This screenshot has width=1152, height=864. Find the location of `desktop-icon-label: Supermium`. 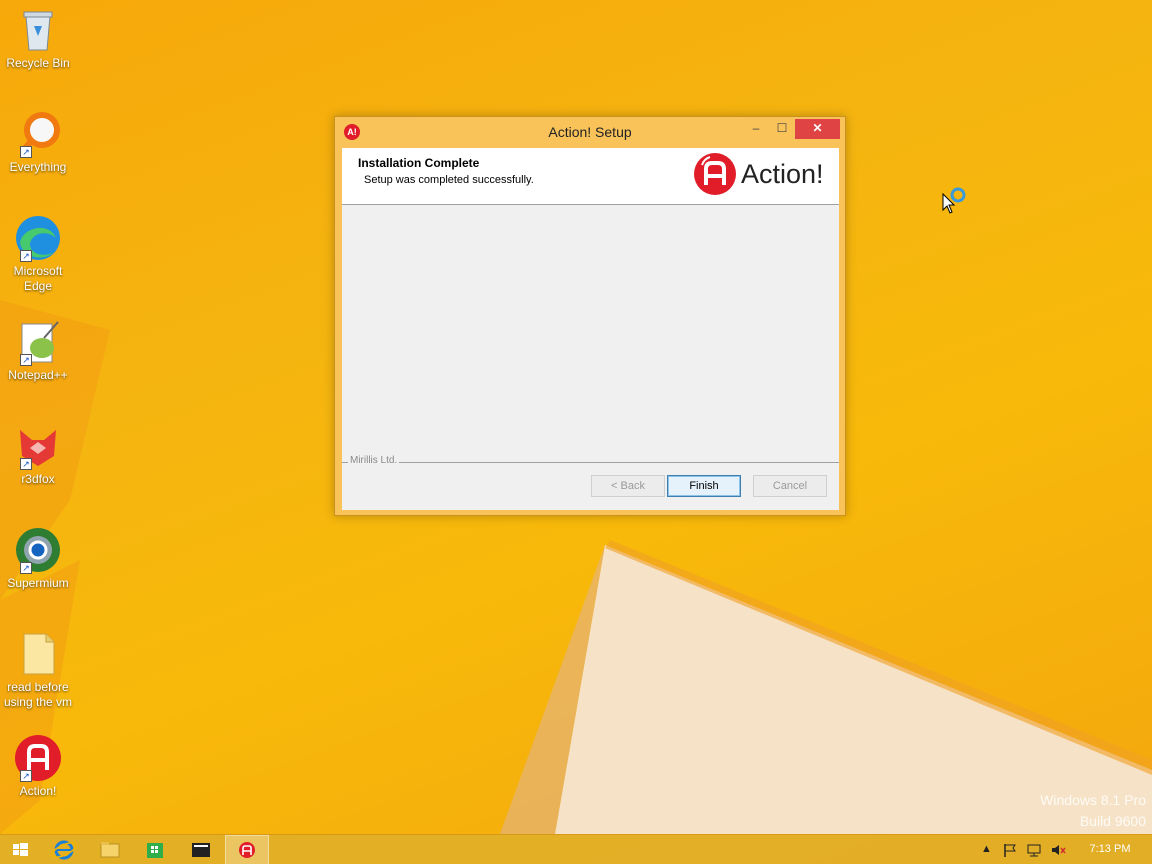

desktop-icon-label: Supermium is located at coordinates (38, 583).